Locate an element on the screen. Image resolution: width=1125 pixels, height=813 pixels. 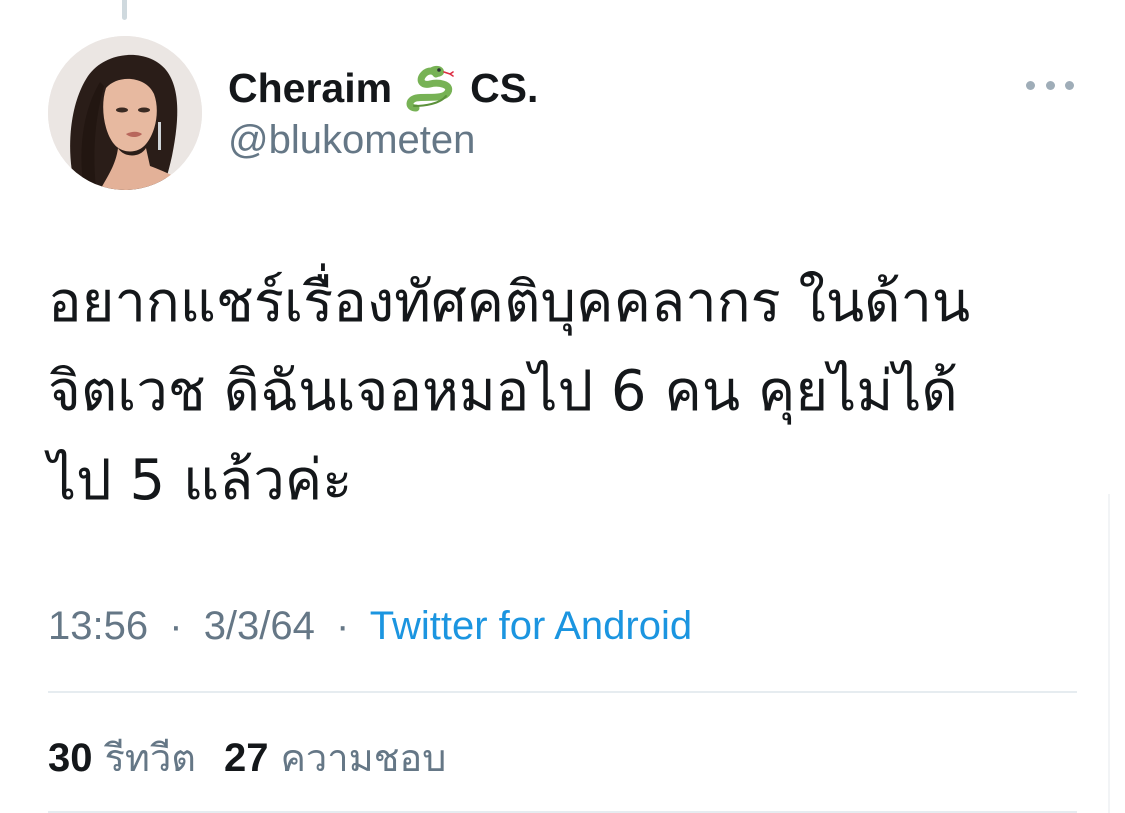
display-name-row: Cheraim CS. is located at coordinates (383, 88).